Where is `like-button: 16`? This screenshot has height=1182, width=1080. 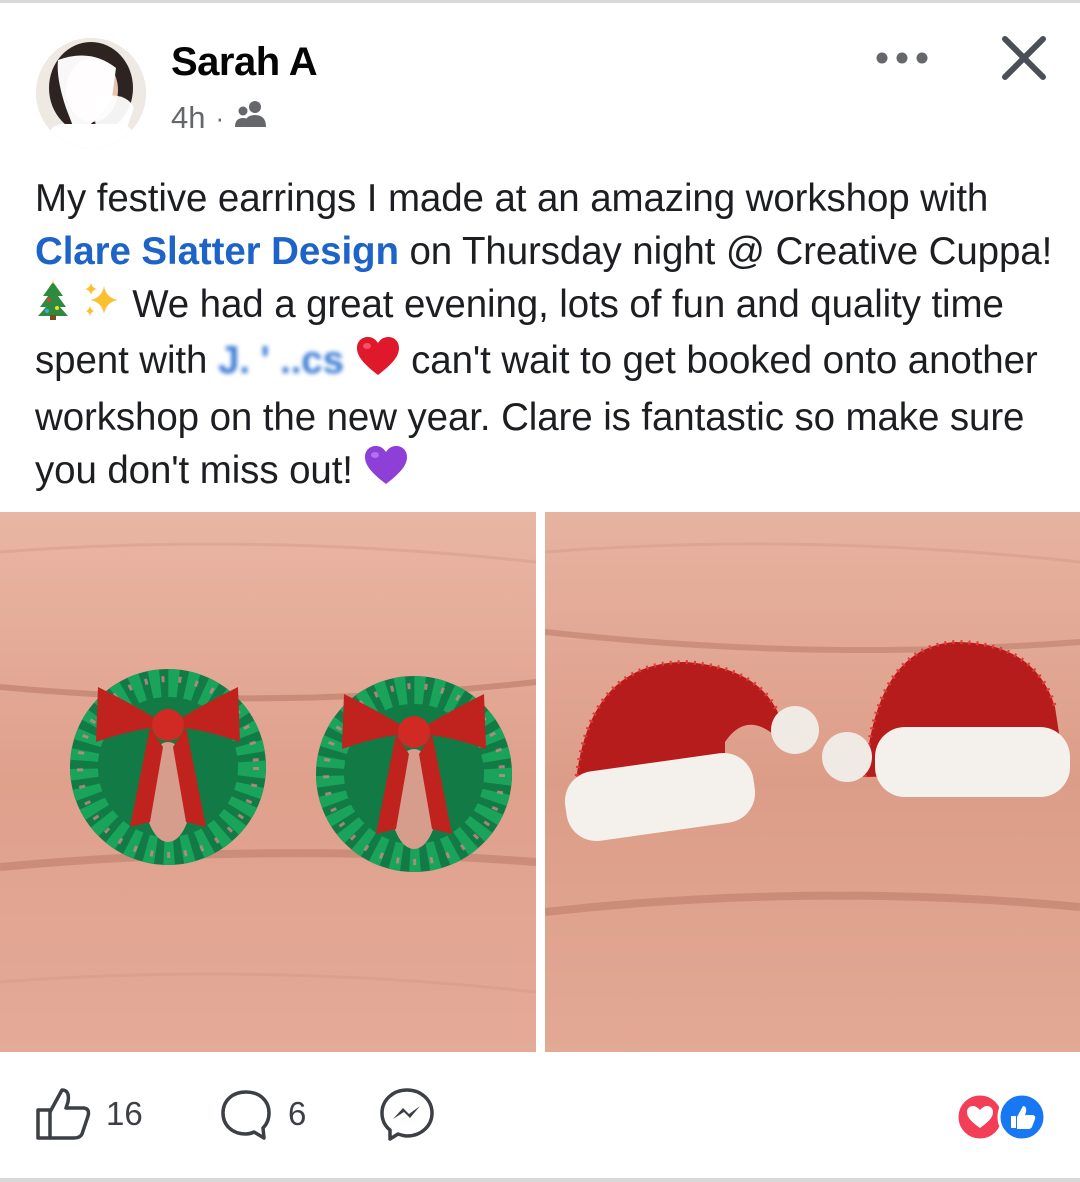 like-button: 16 is located at coordinates (88, 1114).